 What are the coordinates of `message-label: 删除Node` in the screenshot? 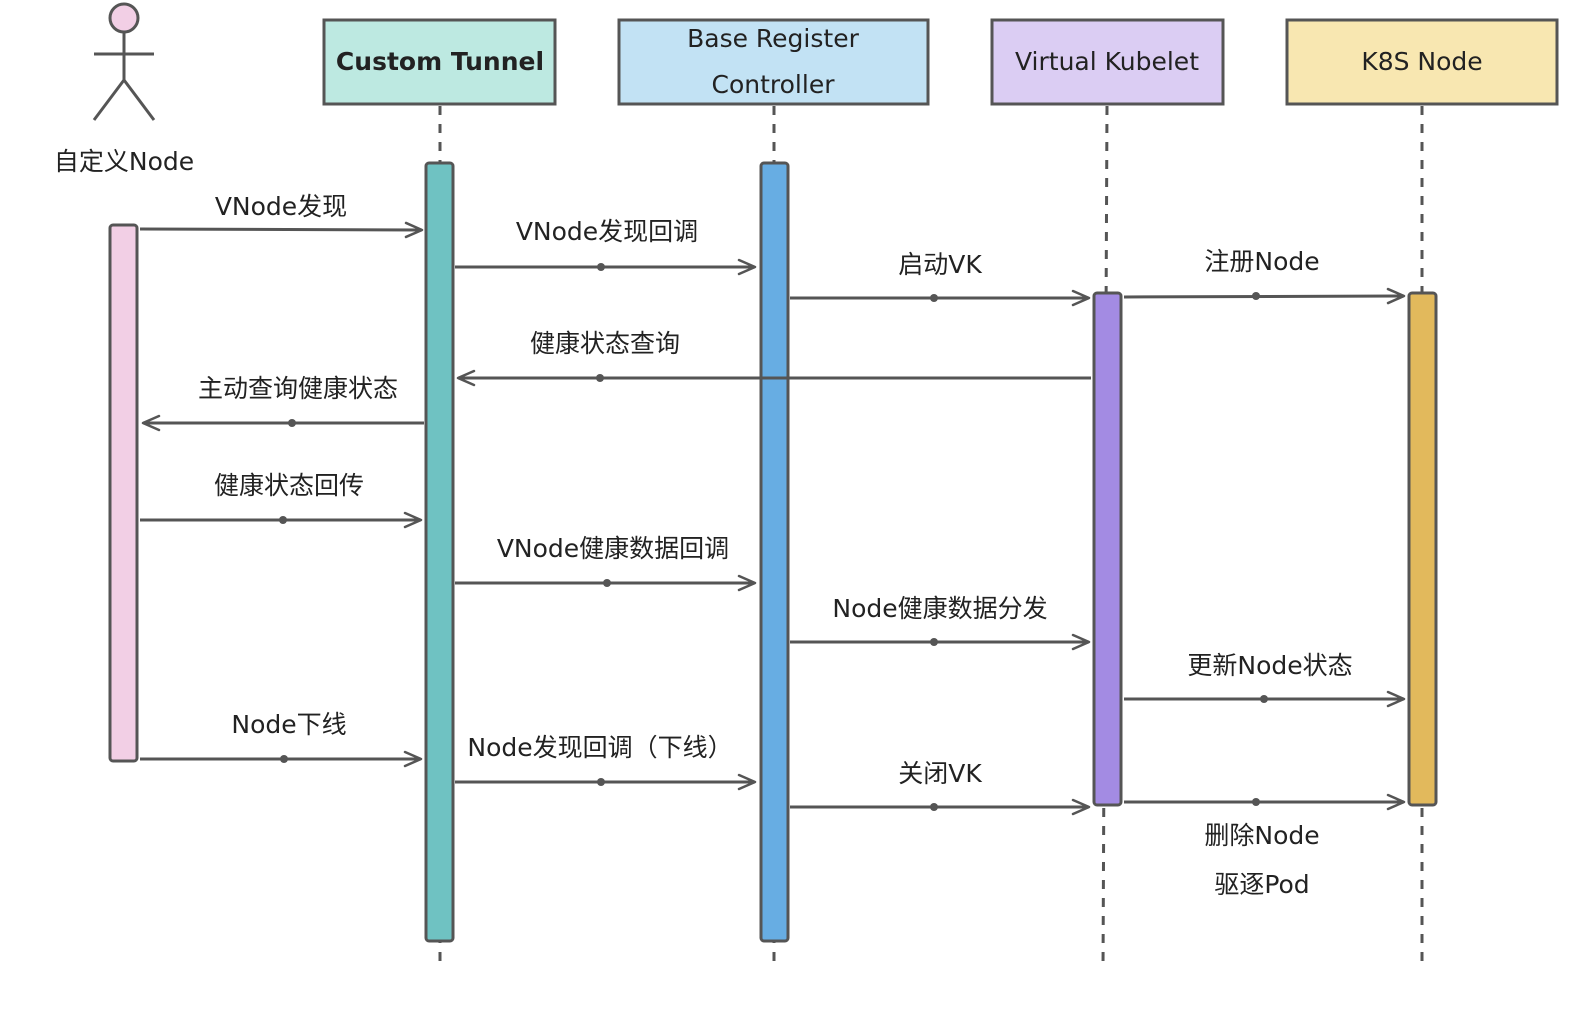 It's located at (1261, 835).